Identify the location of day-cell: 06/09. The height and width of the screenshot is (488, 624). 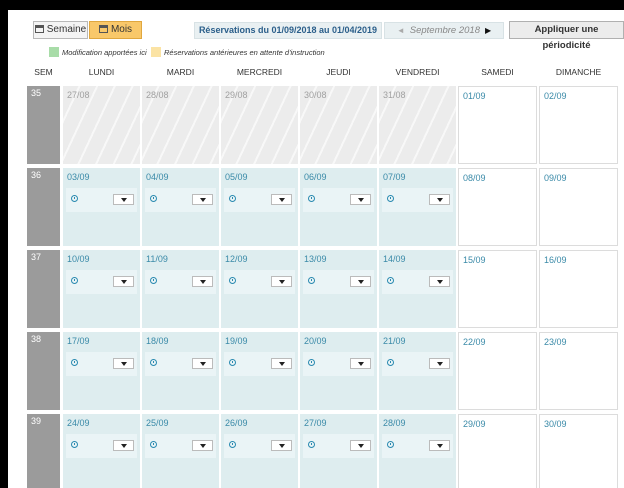
(338, 207).